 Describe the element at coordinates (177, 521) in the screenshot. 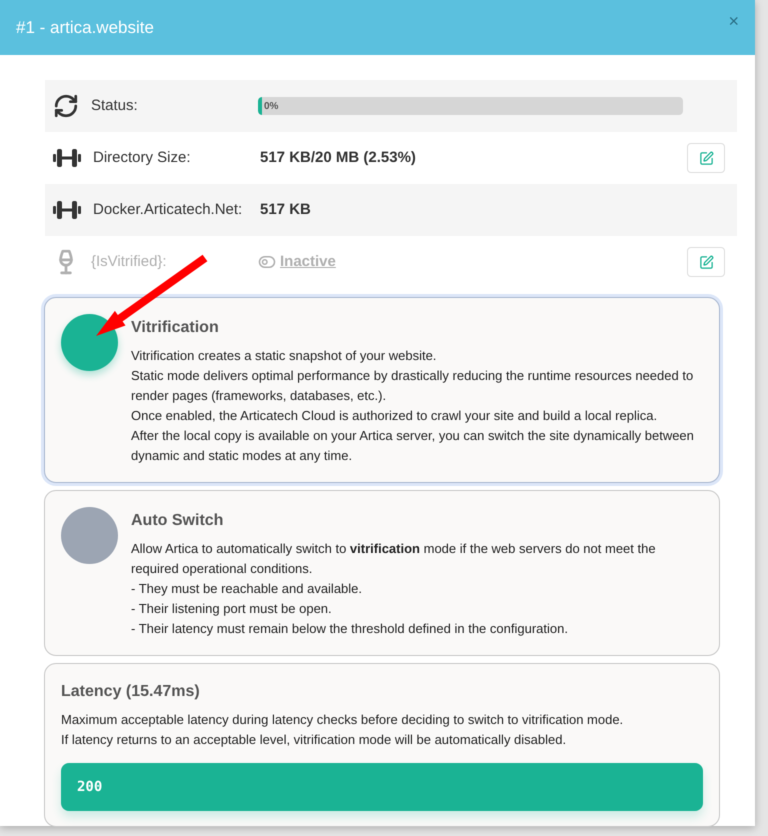

I see `option-title: Auto Switch` at that location.